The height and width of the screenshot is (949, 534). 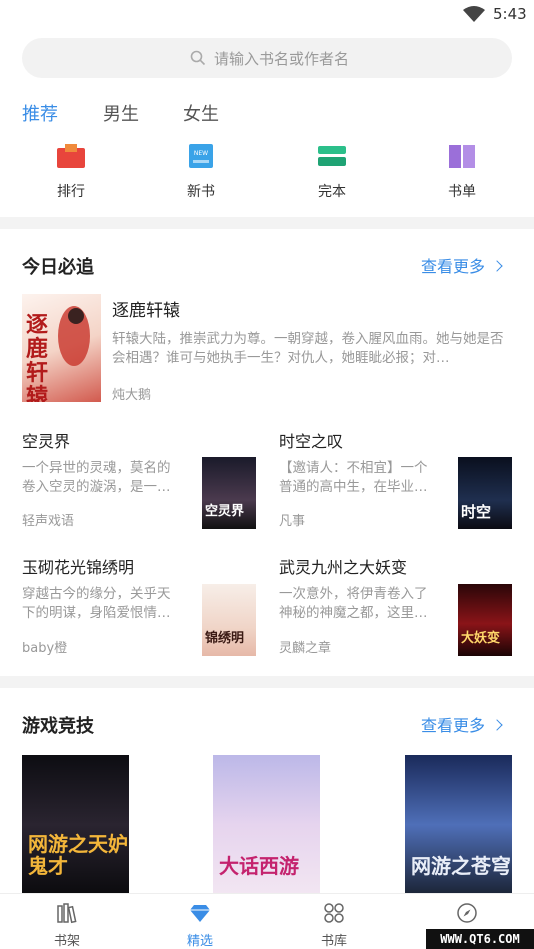 I want to click on nav-label: 精选, so click(x=199, y=941).